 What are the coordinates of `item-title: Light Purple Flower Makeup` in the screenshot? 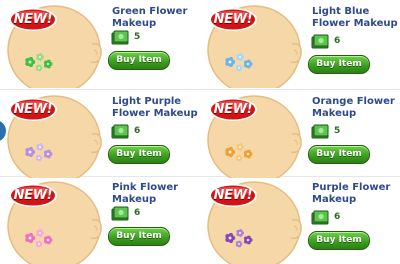 It's located at (155, 107).